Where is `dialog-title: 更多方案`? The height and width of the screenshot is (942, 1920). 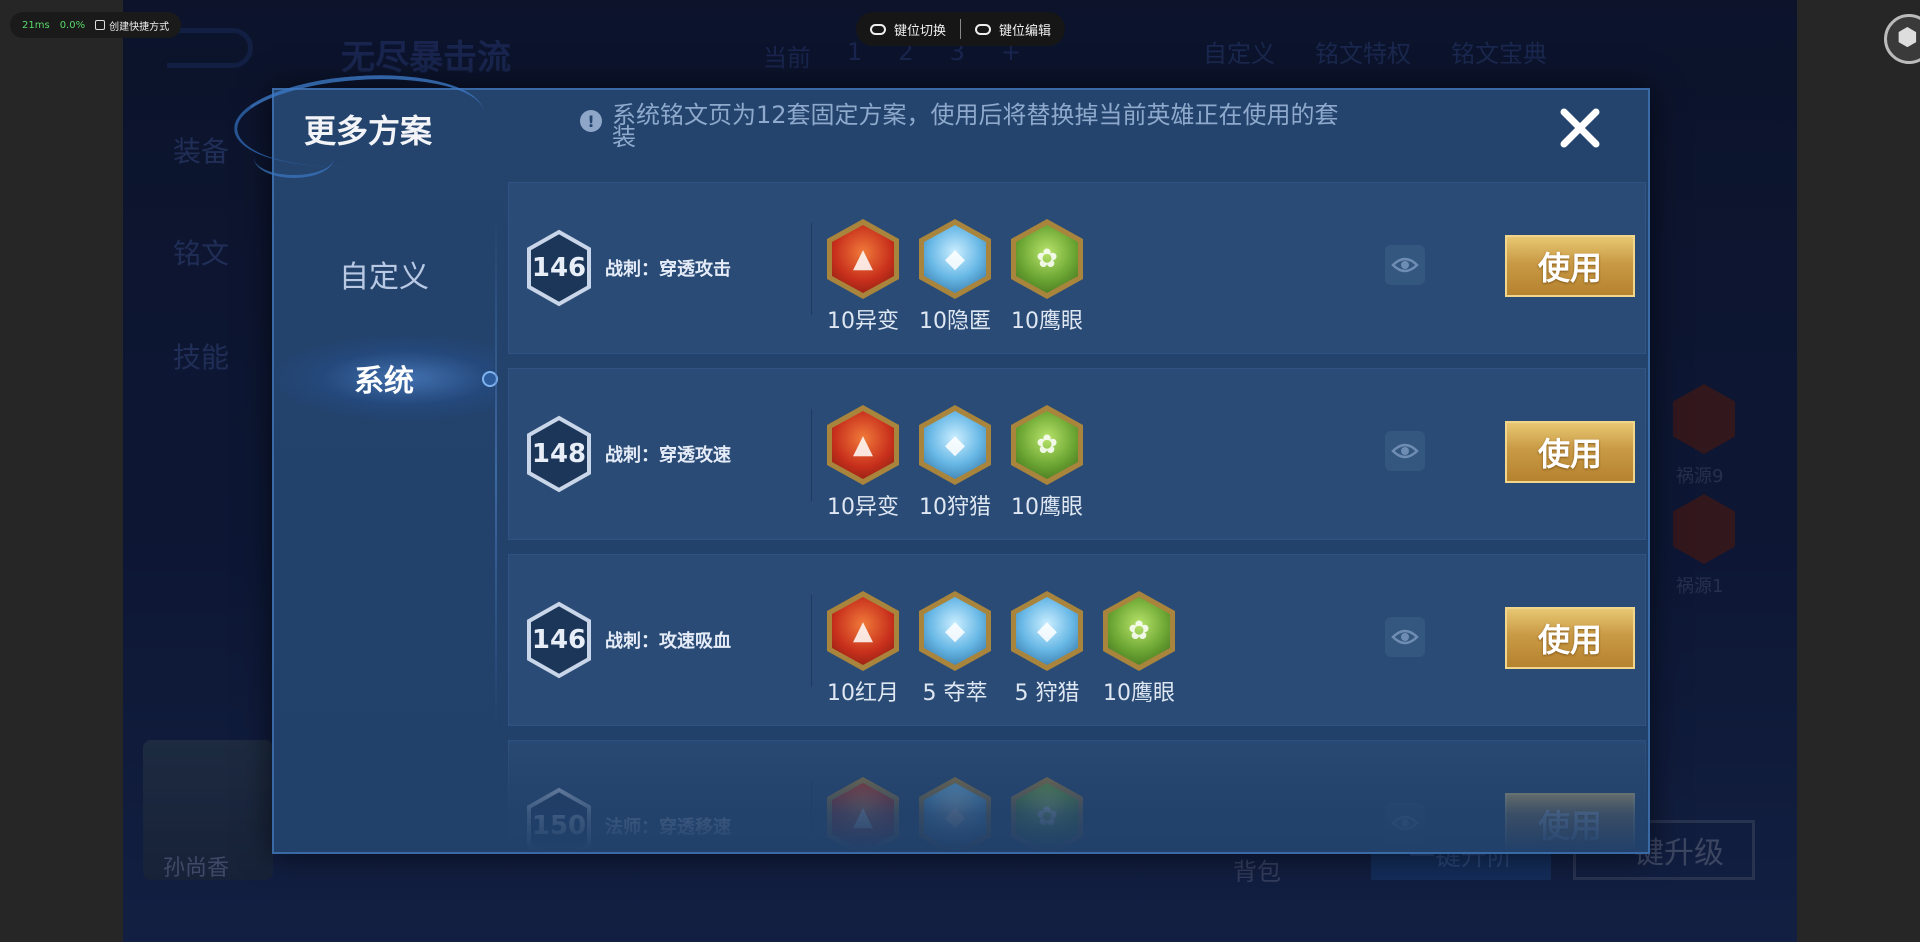 dialog-title: 更多方案 is located at coordinates (368, 131).